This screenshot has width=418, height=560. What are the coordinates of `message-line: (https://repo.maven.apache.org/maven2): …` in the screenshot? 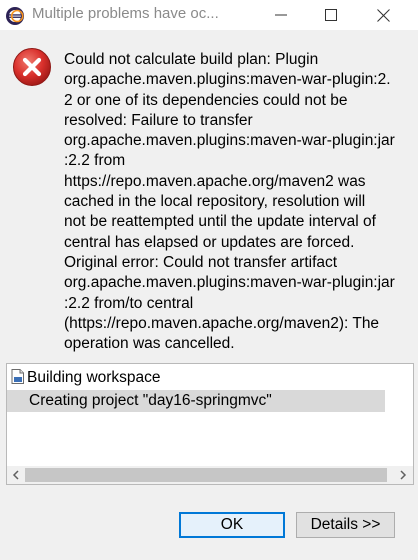 It's located at (222, 323).